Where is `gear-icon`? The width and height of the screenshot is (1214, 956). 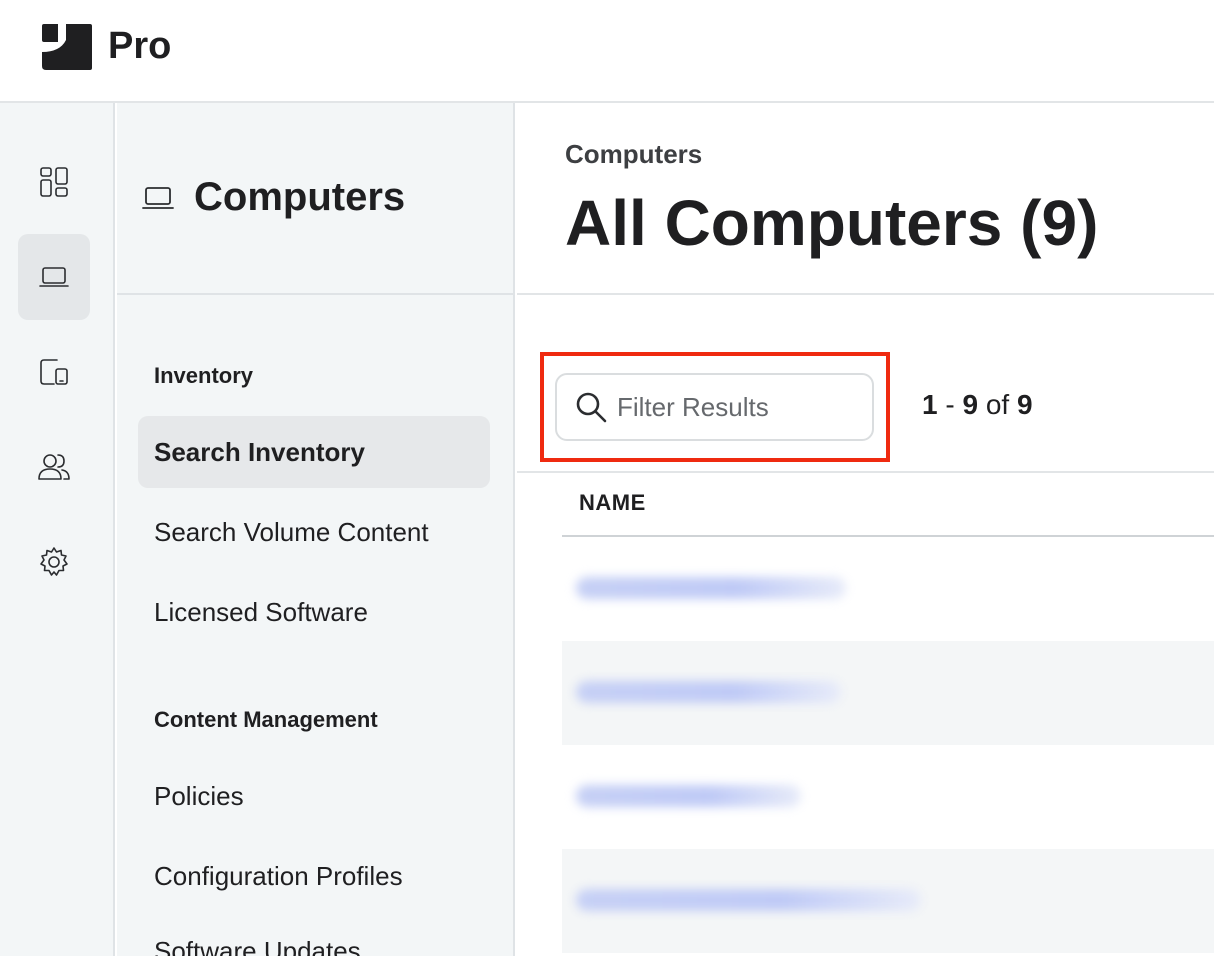 gear-icon is located at coordinates (54, 561).